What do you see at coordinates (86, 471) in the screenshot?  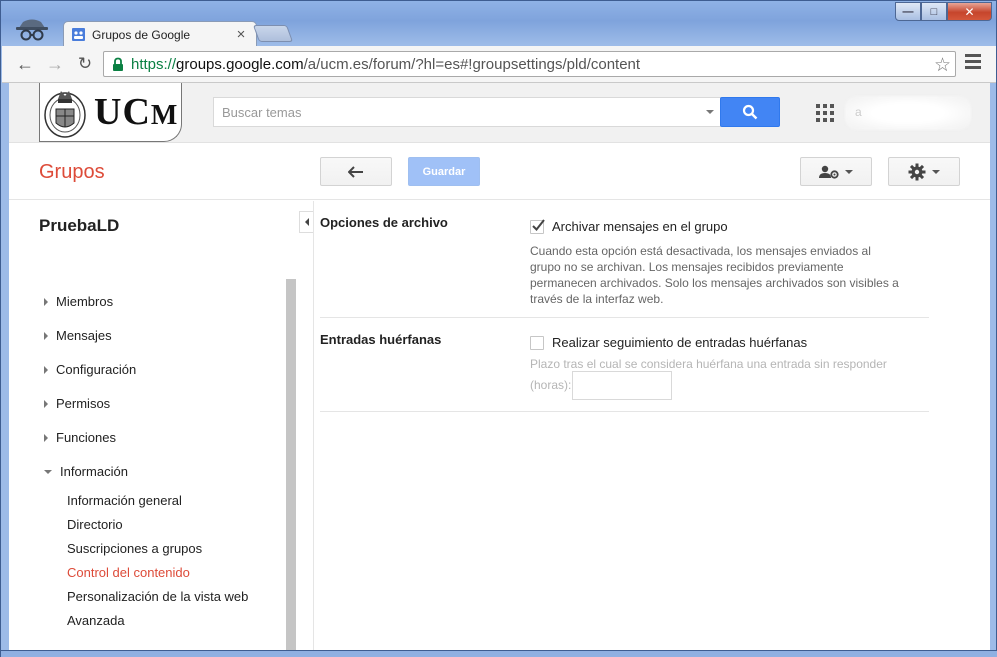 I see `sidebar-item-informacion: Información` at bounding box center [86, 471].